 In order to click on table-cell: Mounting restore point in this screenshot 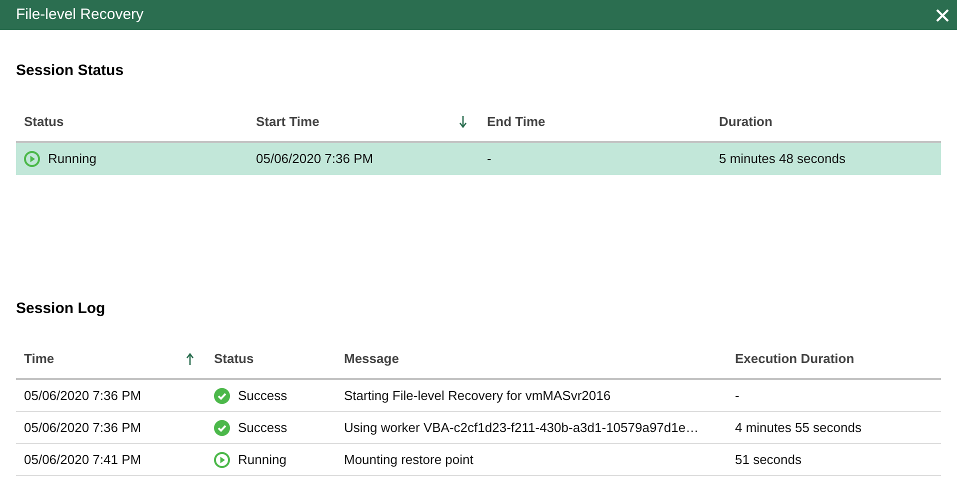, I will do `click(409, 459)`.